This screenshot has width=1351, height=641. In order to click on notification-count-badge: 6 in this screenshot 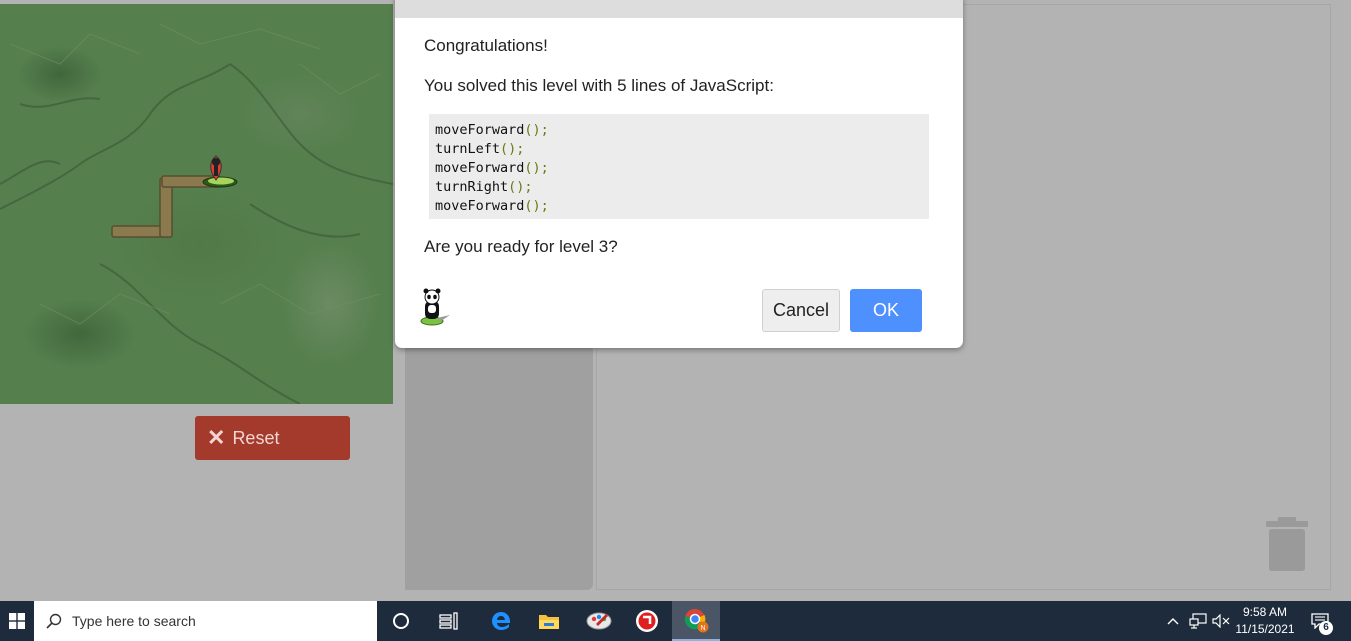, I will do `click(1326, 628)`.